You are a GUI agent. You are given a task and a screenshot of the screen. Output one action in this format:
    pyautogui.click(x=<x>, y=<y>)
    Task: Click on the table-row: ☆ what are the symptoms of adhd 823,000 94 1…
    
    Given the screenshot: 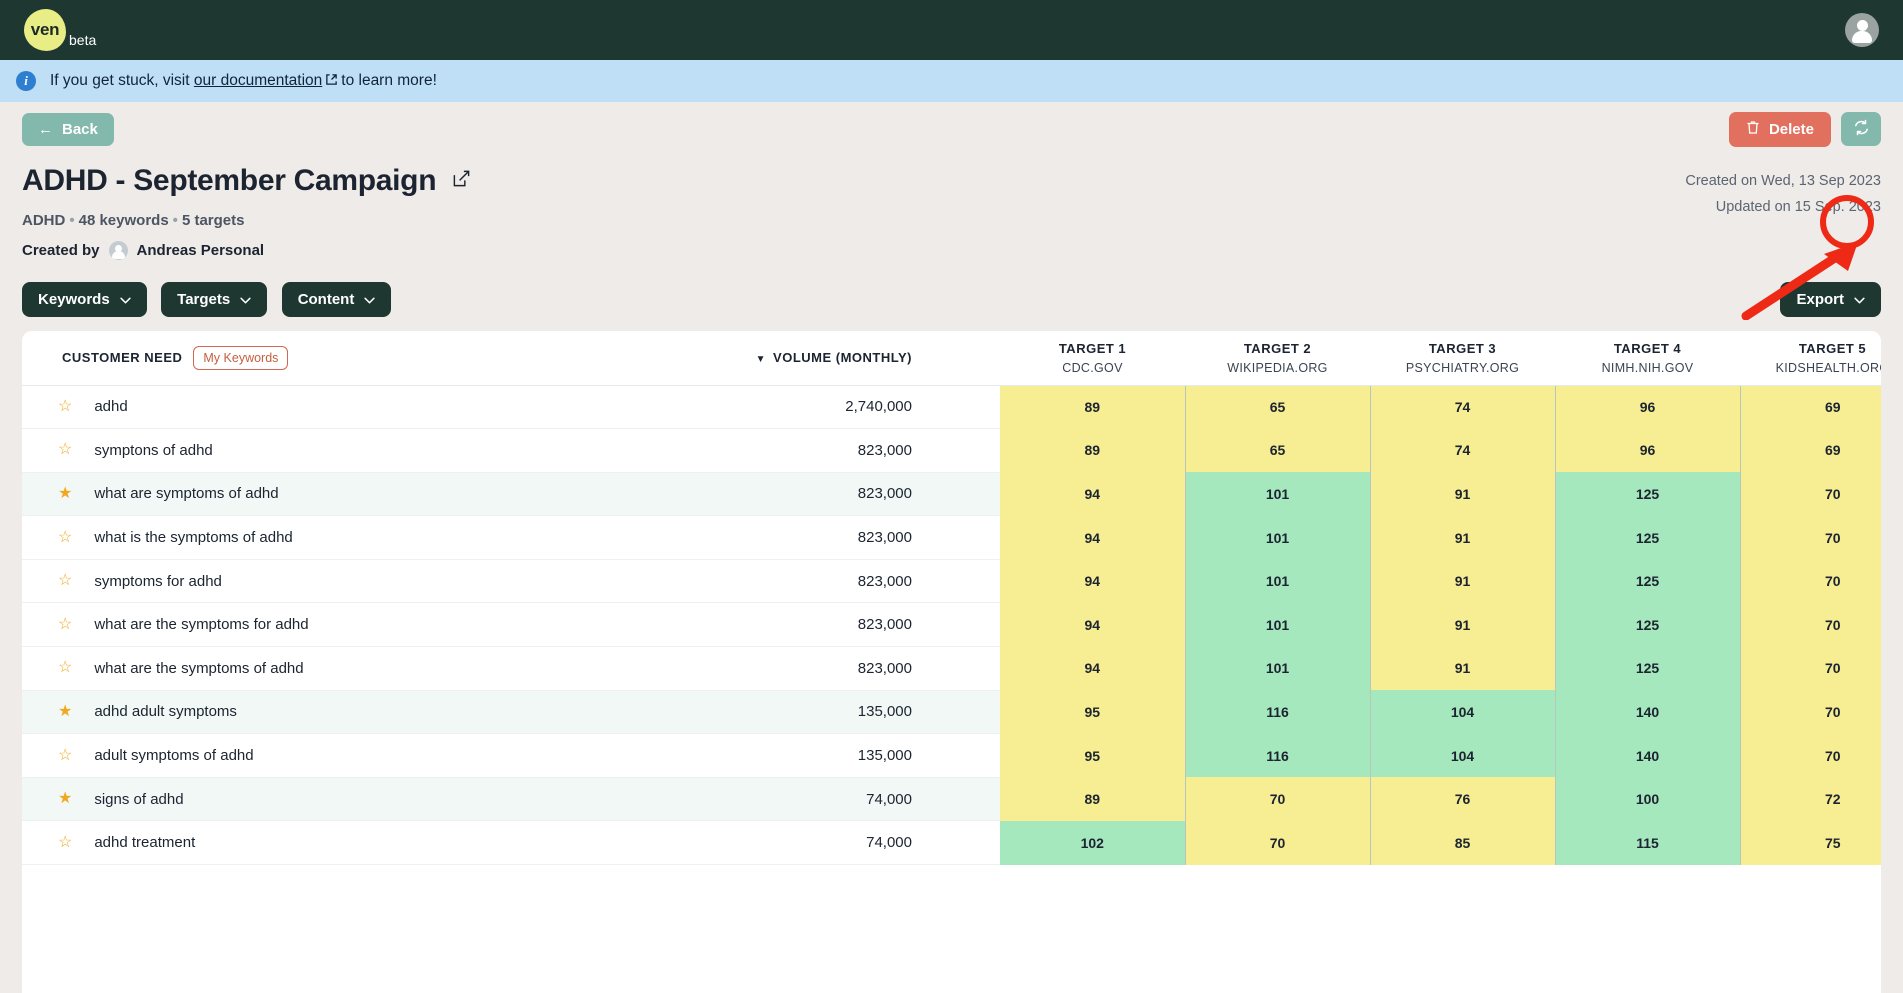 What is the action you would take?
    pyautogui.click(x=951, y=668)
    